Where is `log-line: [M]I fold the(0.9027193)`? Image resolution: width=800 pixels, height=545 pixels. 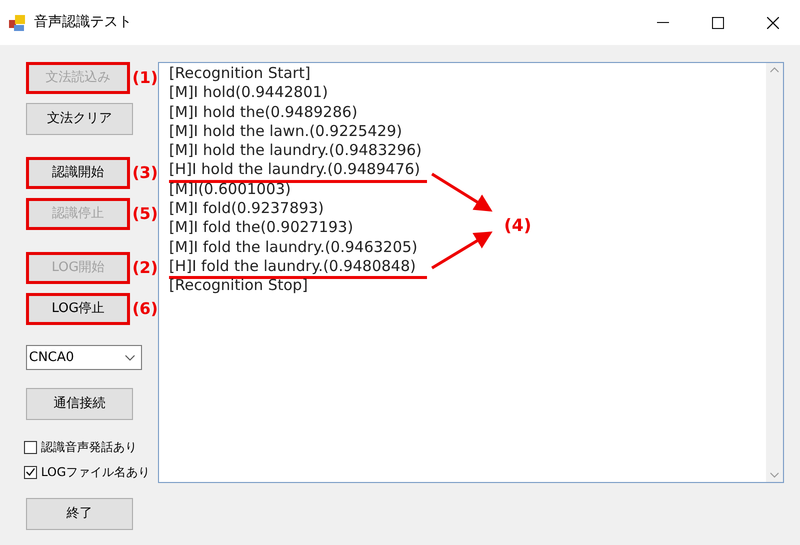 log-line: [M]I fold the(0.9027193) is located at coordinates (261, 228).